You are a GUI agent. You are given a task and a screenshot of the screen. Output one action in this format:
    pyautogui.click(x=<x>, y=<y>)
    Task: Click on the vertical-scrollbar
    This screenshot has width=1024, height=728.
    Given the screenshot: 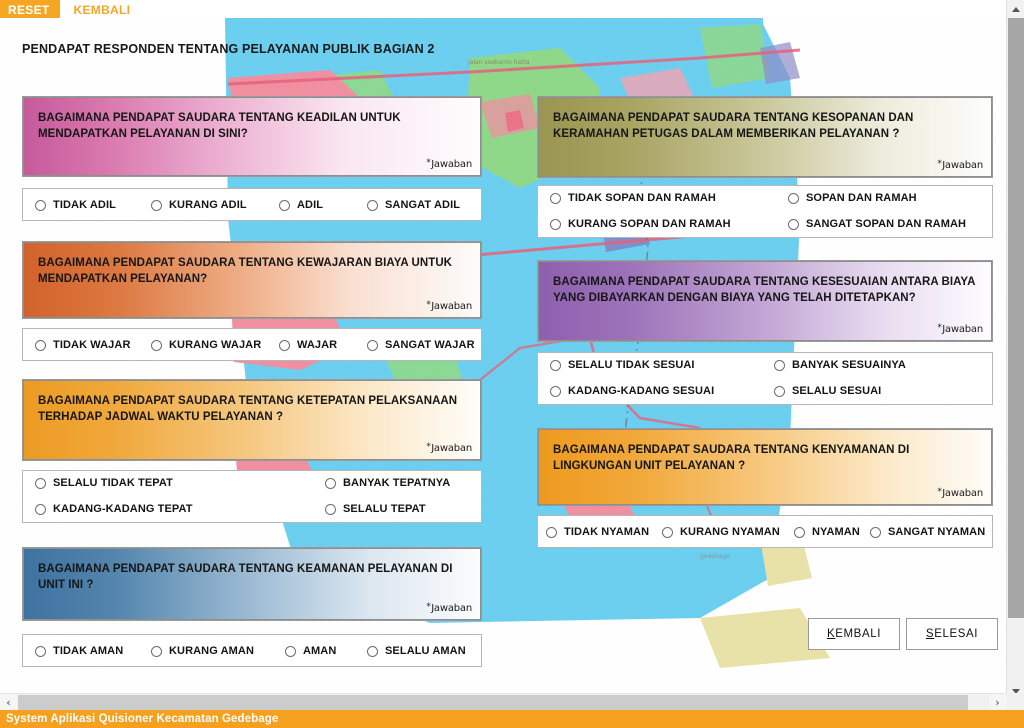 What is the action you would take?
    pyautogui.click(x=1015, y=350)
    